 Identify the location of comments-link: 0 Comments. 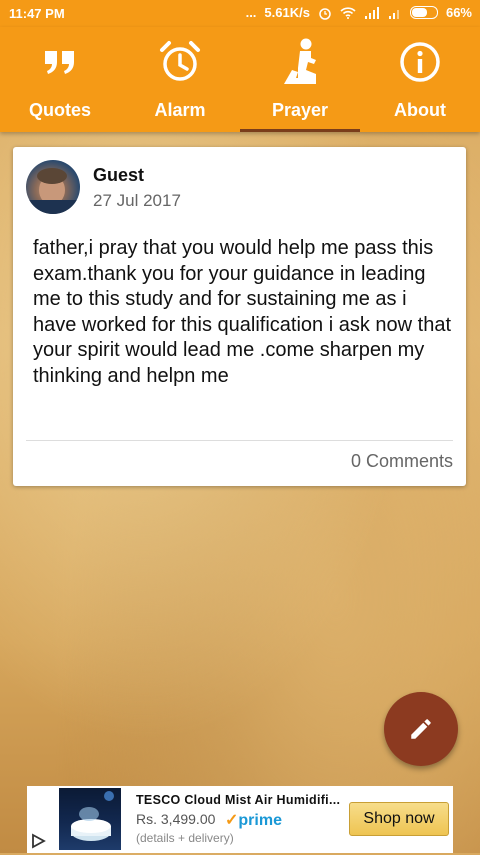
(402, 461).